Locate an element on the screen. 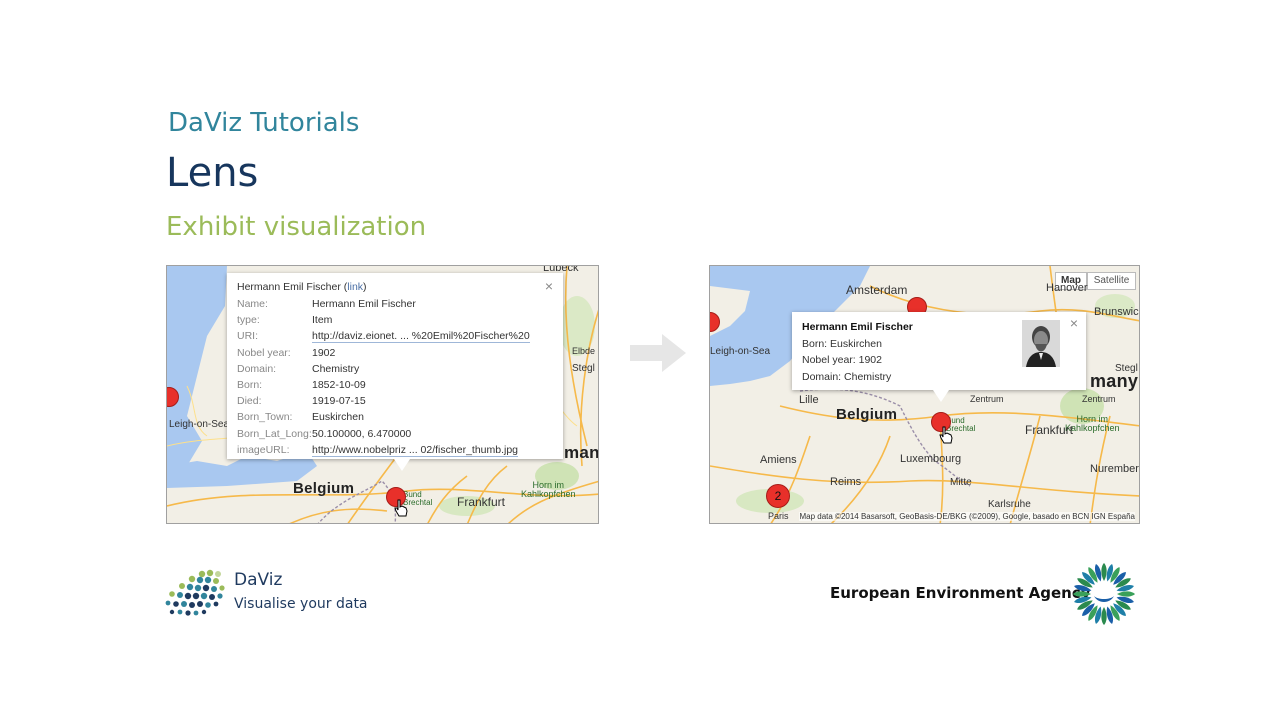  map-label-mitte: Mitte is located at coordinates (961, 482).